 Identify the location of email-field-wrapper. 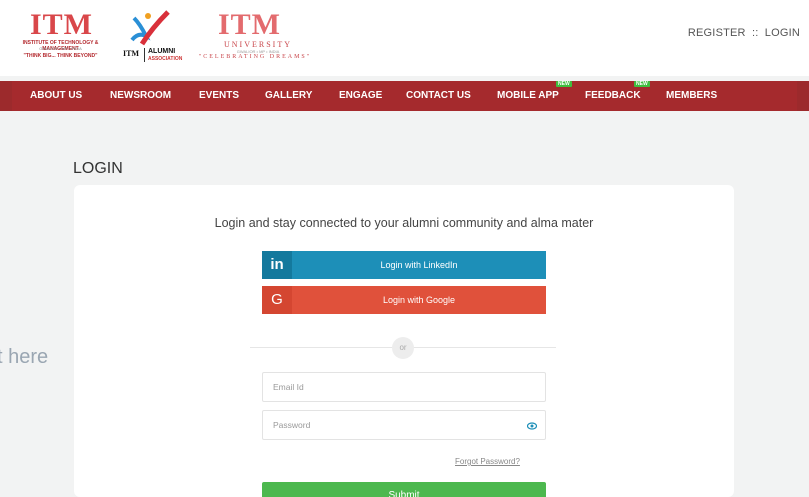
(404, 387).